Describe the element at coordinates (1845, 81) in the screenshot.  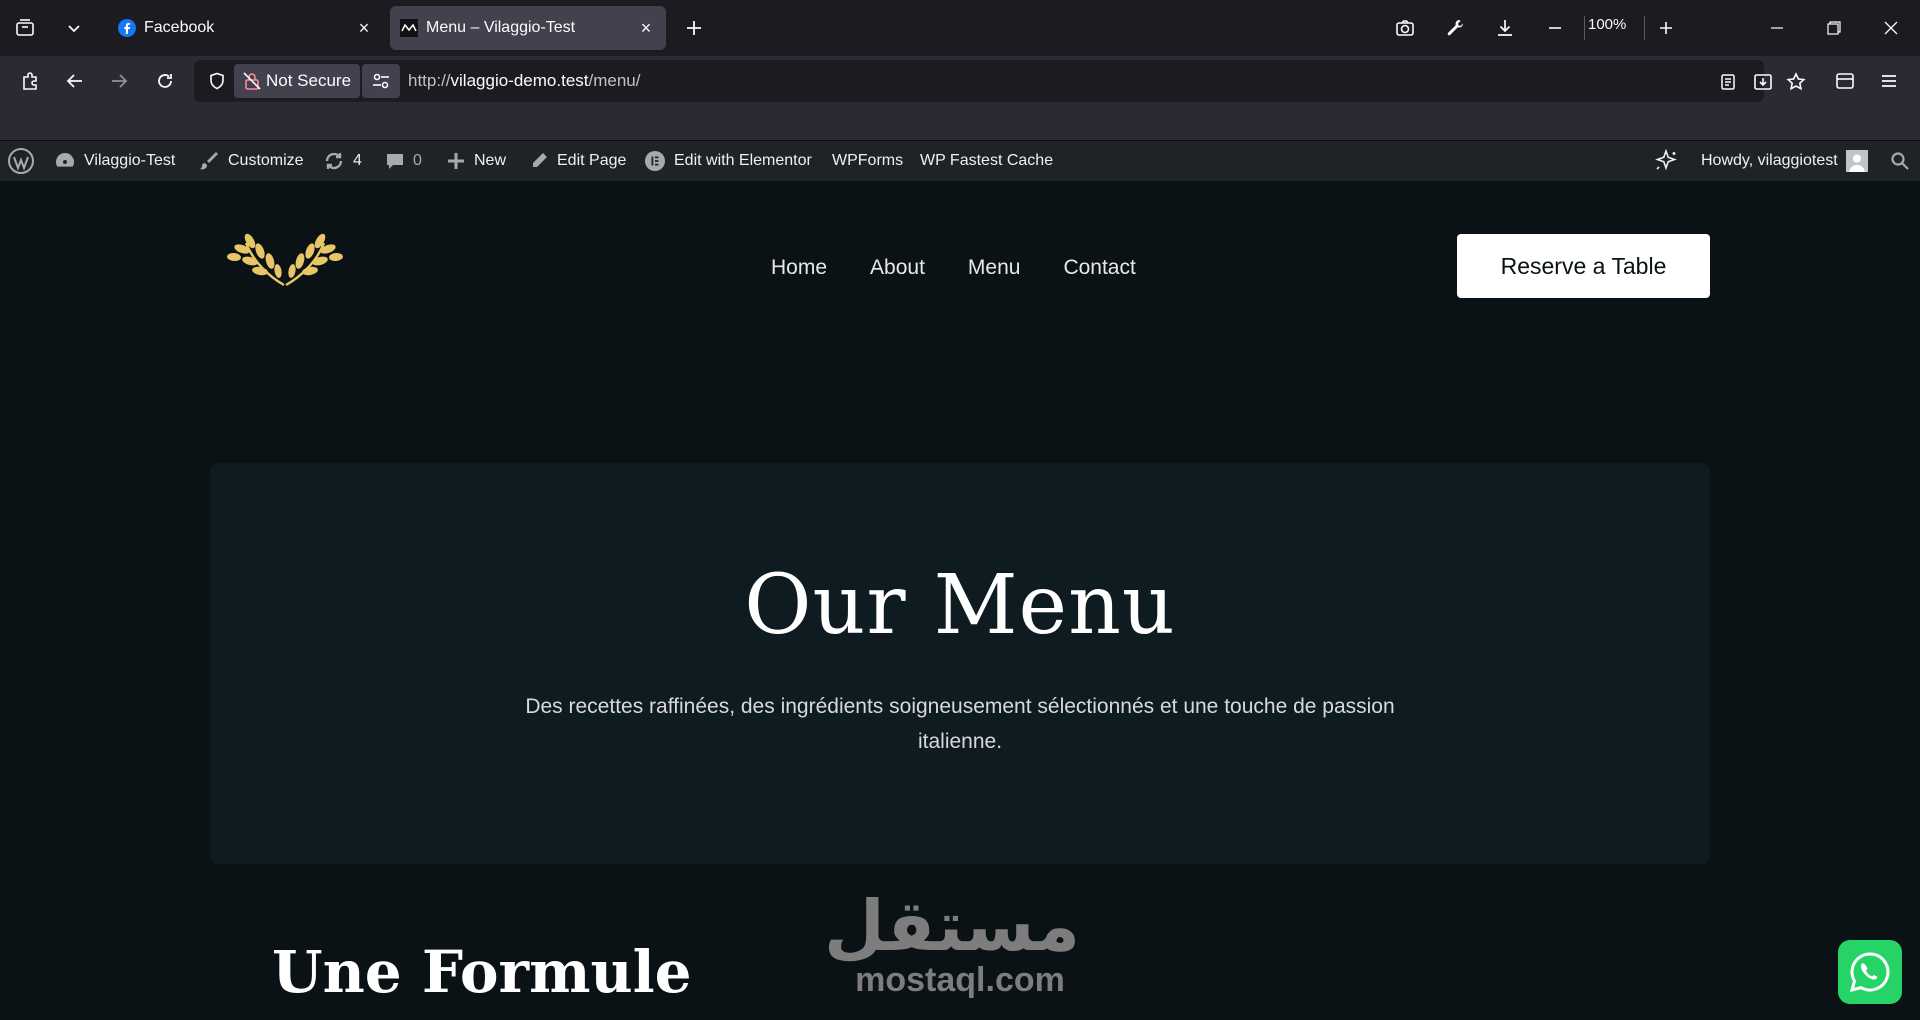
I see `sidebar-toggle-icon` at that location.